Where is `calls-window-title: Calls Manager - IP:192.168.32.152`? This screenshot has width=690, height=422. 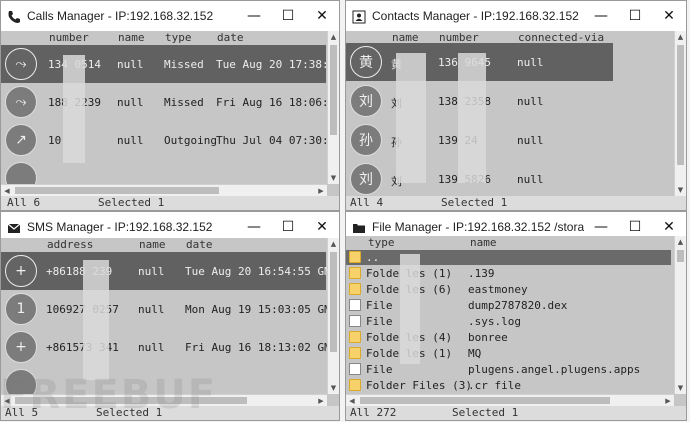 calls-window-title: Calls Manager - IP:192.168.32.152 is located at coordinates (120, 16).